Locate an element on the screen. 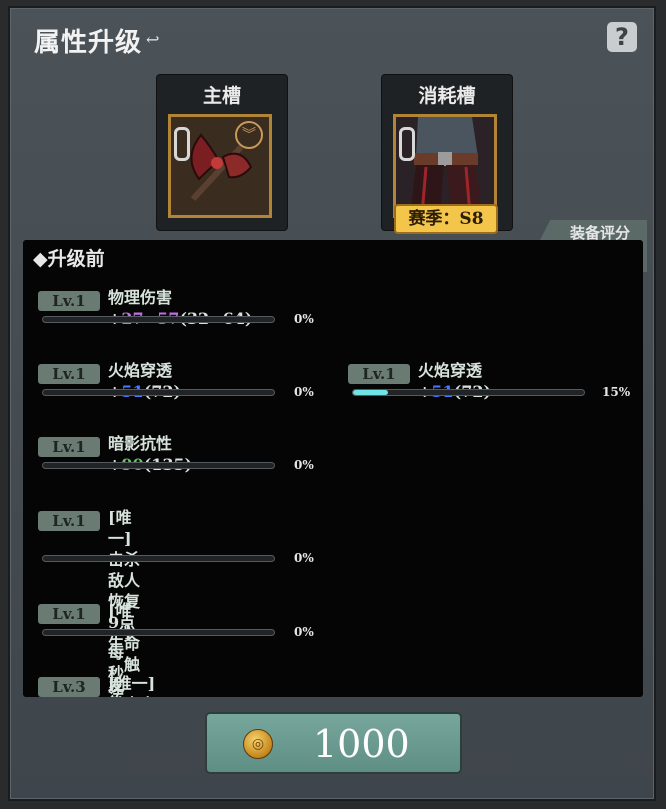  main-slot-label: 主槽 is located at coordinates (221, 96).